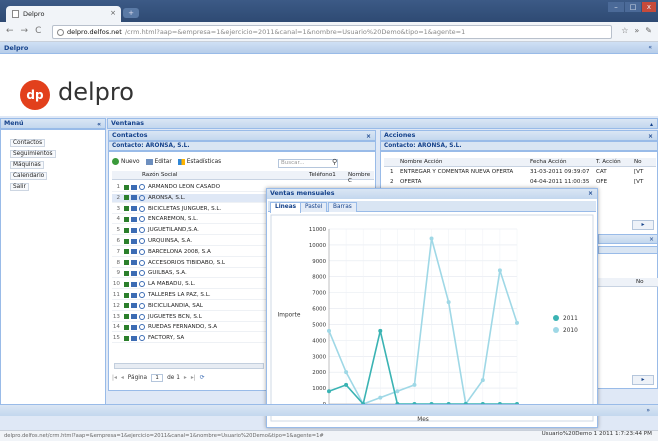 This screenshot has height=441, width=658. Describe the element at coordinates (319, 294) in the screenshot. I see `y-tick-label: 7000` at that location.